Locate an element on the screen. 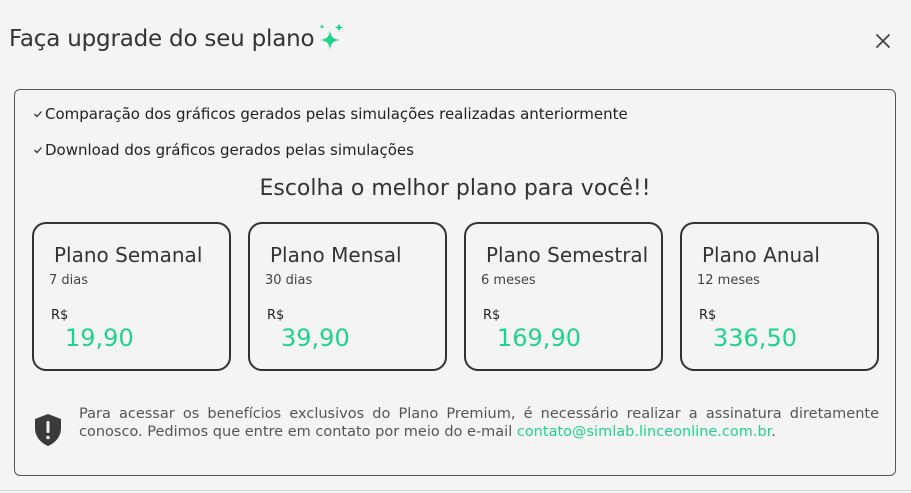 This screenshot has height=493, width=911. plan-period: 6 meses is located at coordinates (508, 280).